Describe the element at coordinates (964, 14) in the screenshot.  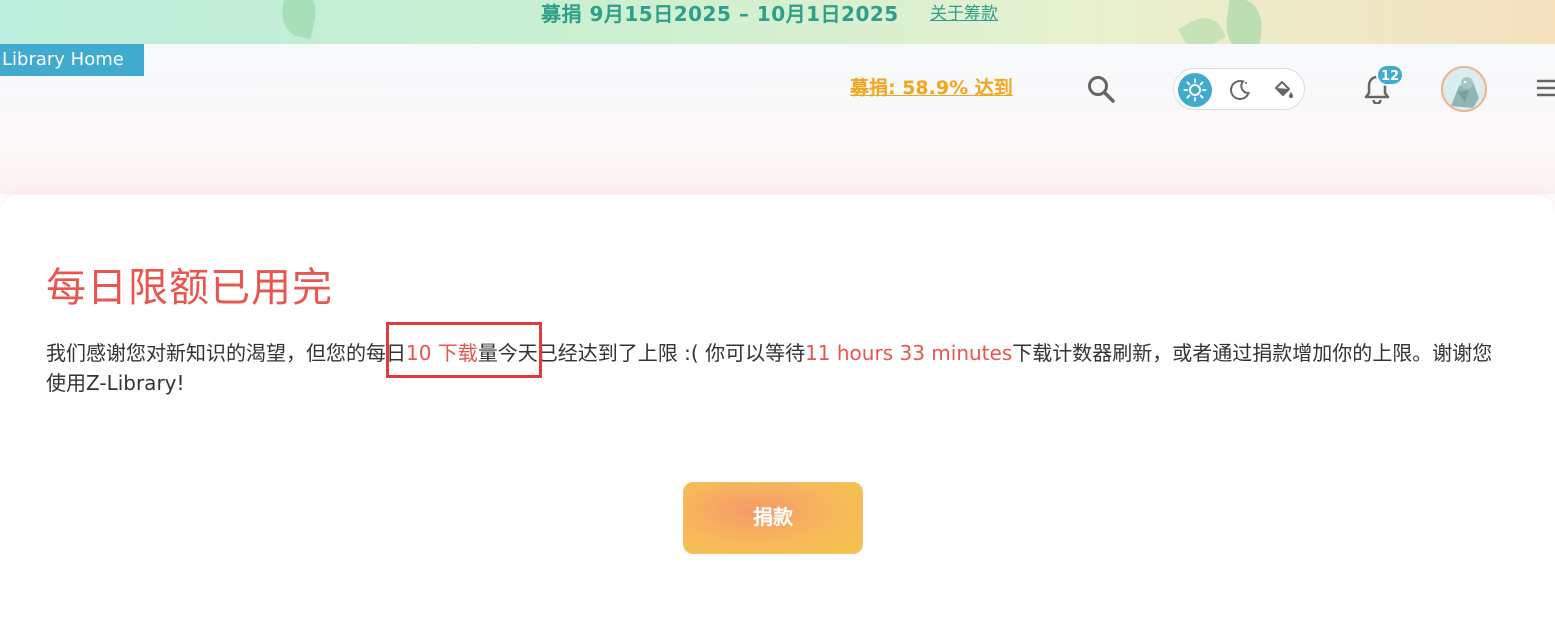
I see `about-fundraising-link: 关于筹款` at that location.